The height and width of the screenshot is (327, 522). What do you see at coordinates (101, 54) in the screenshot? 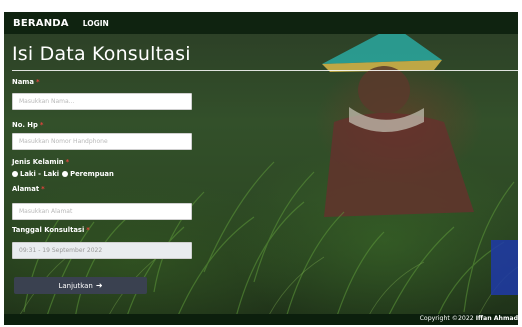
I see `page-title: Isi Data Konsultasi` at bounding box center [101, 54].